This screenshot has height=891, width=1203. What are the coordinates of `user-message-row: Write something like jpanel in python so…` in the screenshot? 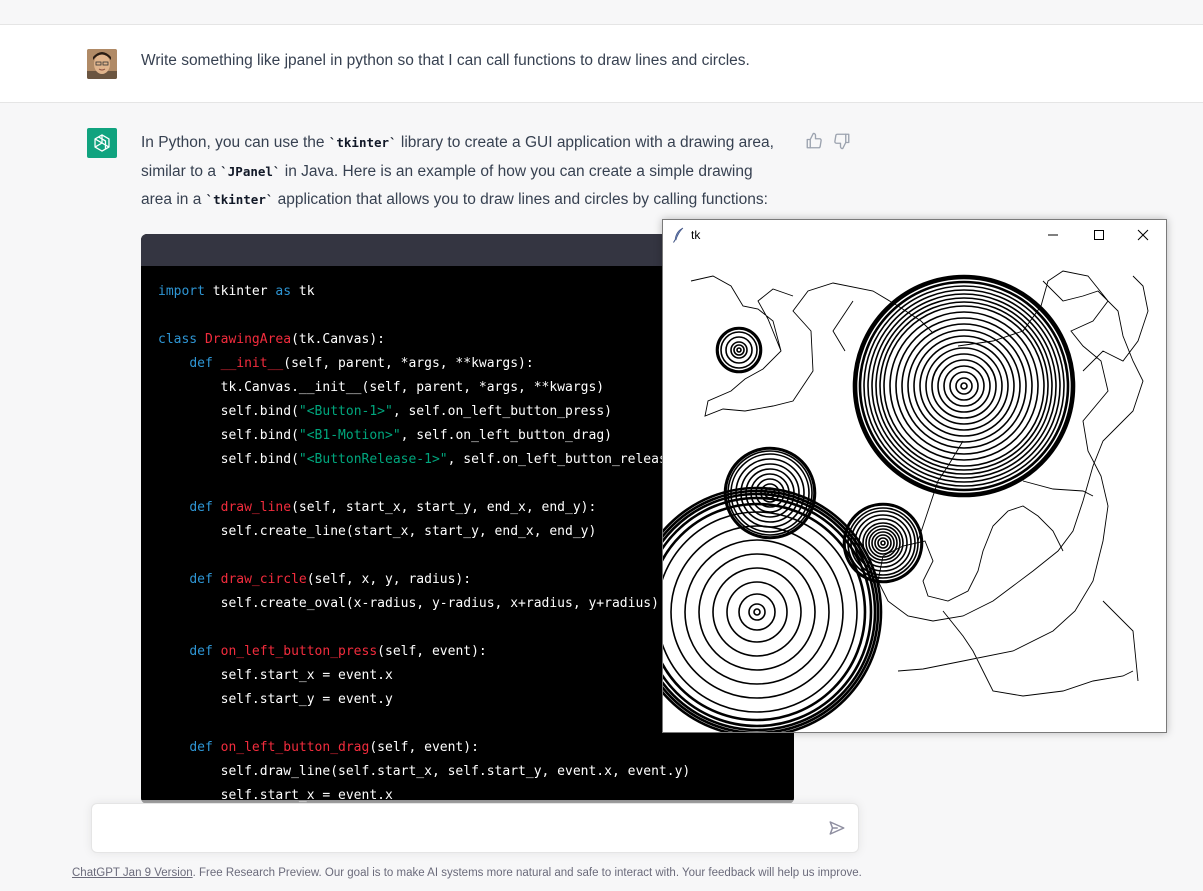 It's located at (601, 64).